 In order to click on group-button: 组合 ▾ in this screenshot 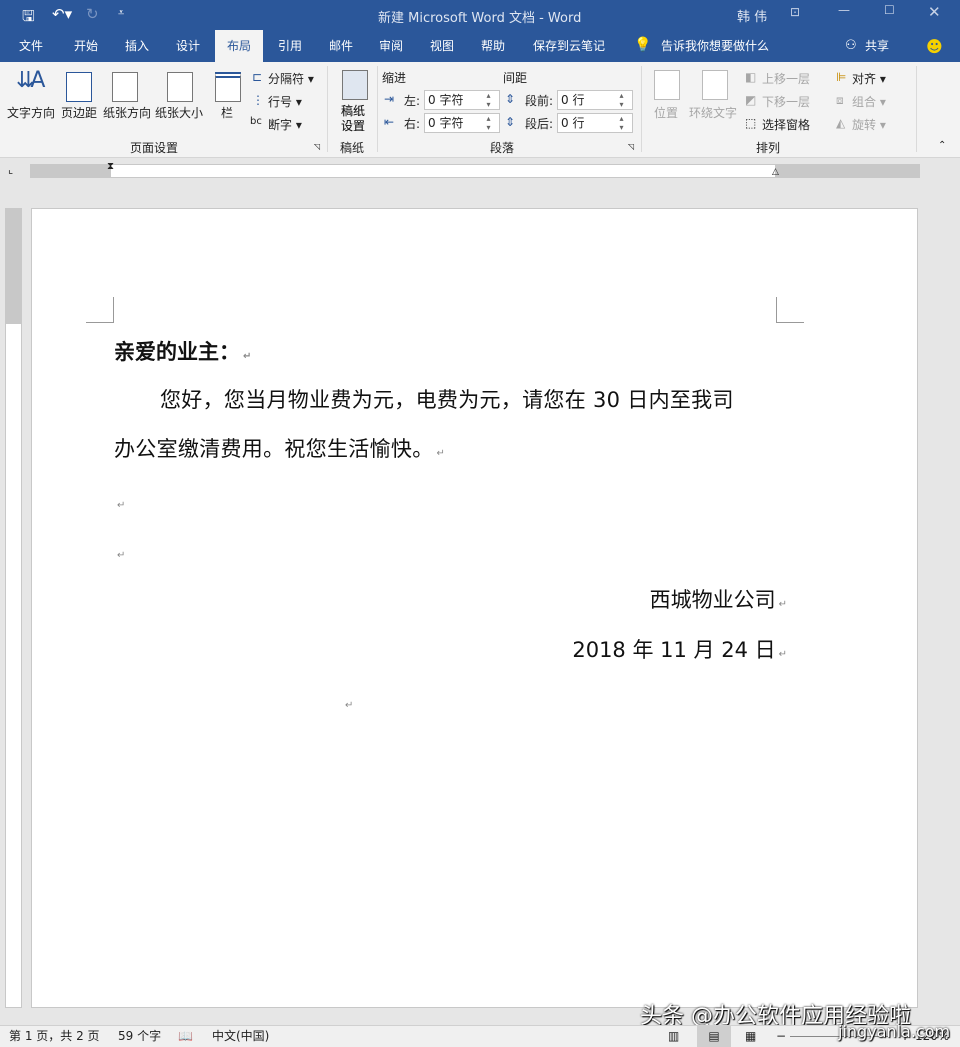, I will do `click(869, 101)`.